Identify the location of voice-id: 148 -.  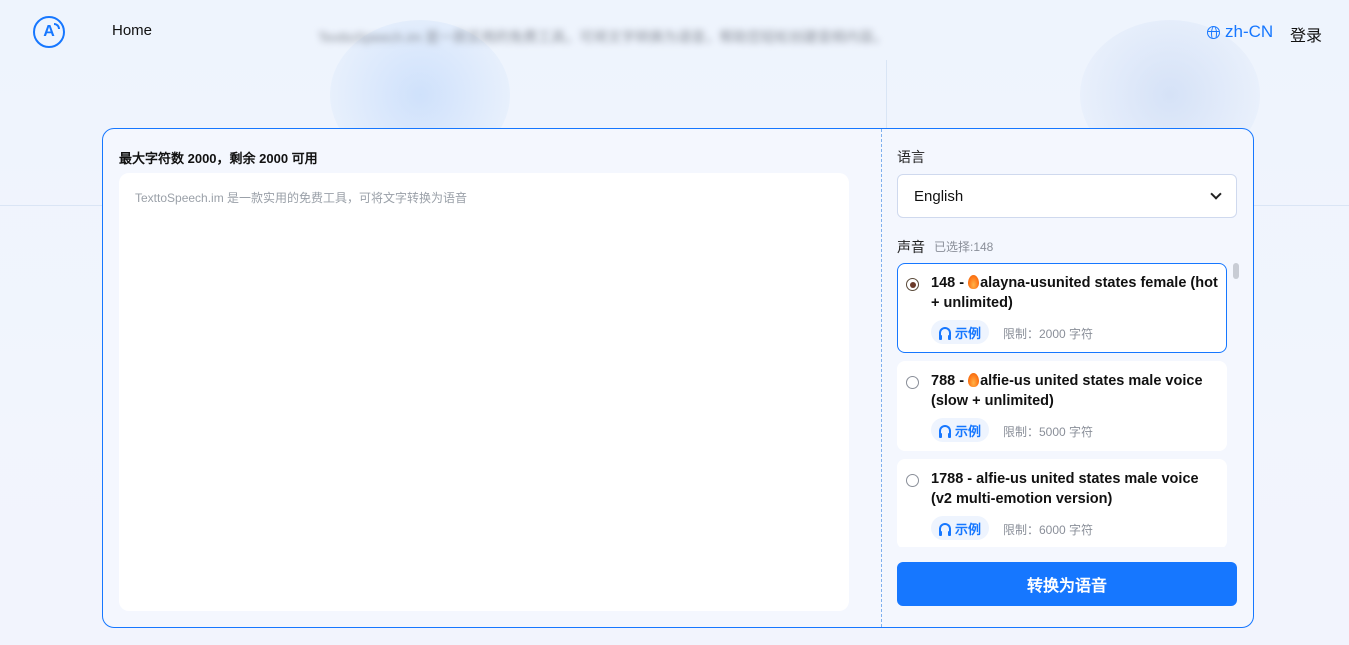
(950, 283).